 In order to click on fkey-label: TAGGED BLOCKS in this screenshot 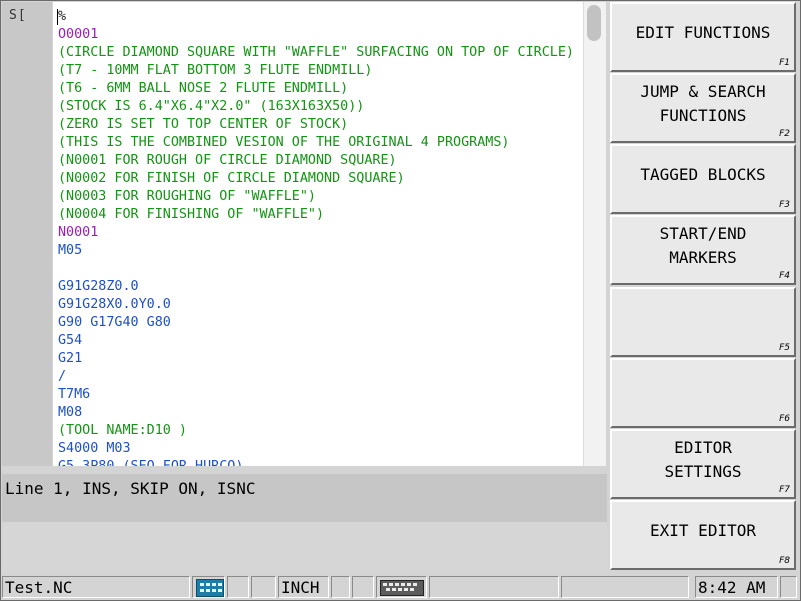, I will do `click(703, 174)`.